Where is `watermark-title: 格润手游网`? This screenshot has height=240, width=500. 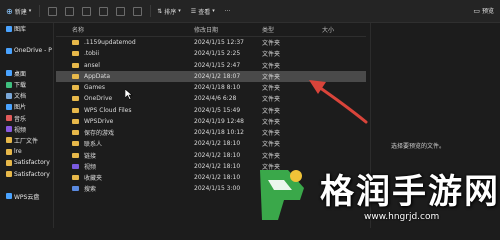
watermark-title: 格润手游网 is located at coordinates (410, 192).